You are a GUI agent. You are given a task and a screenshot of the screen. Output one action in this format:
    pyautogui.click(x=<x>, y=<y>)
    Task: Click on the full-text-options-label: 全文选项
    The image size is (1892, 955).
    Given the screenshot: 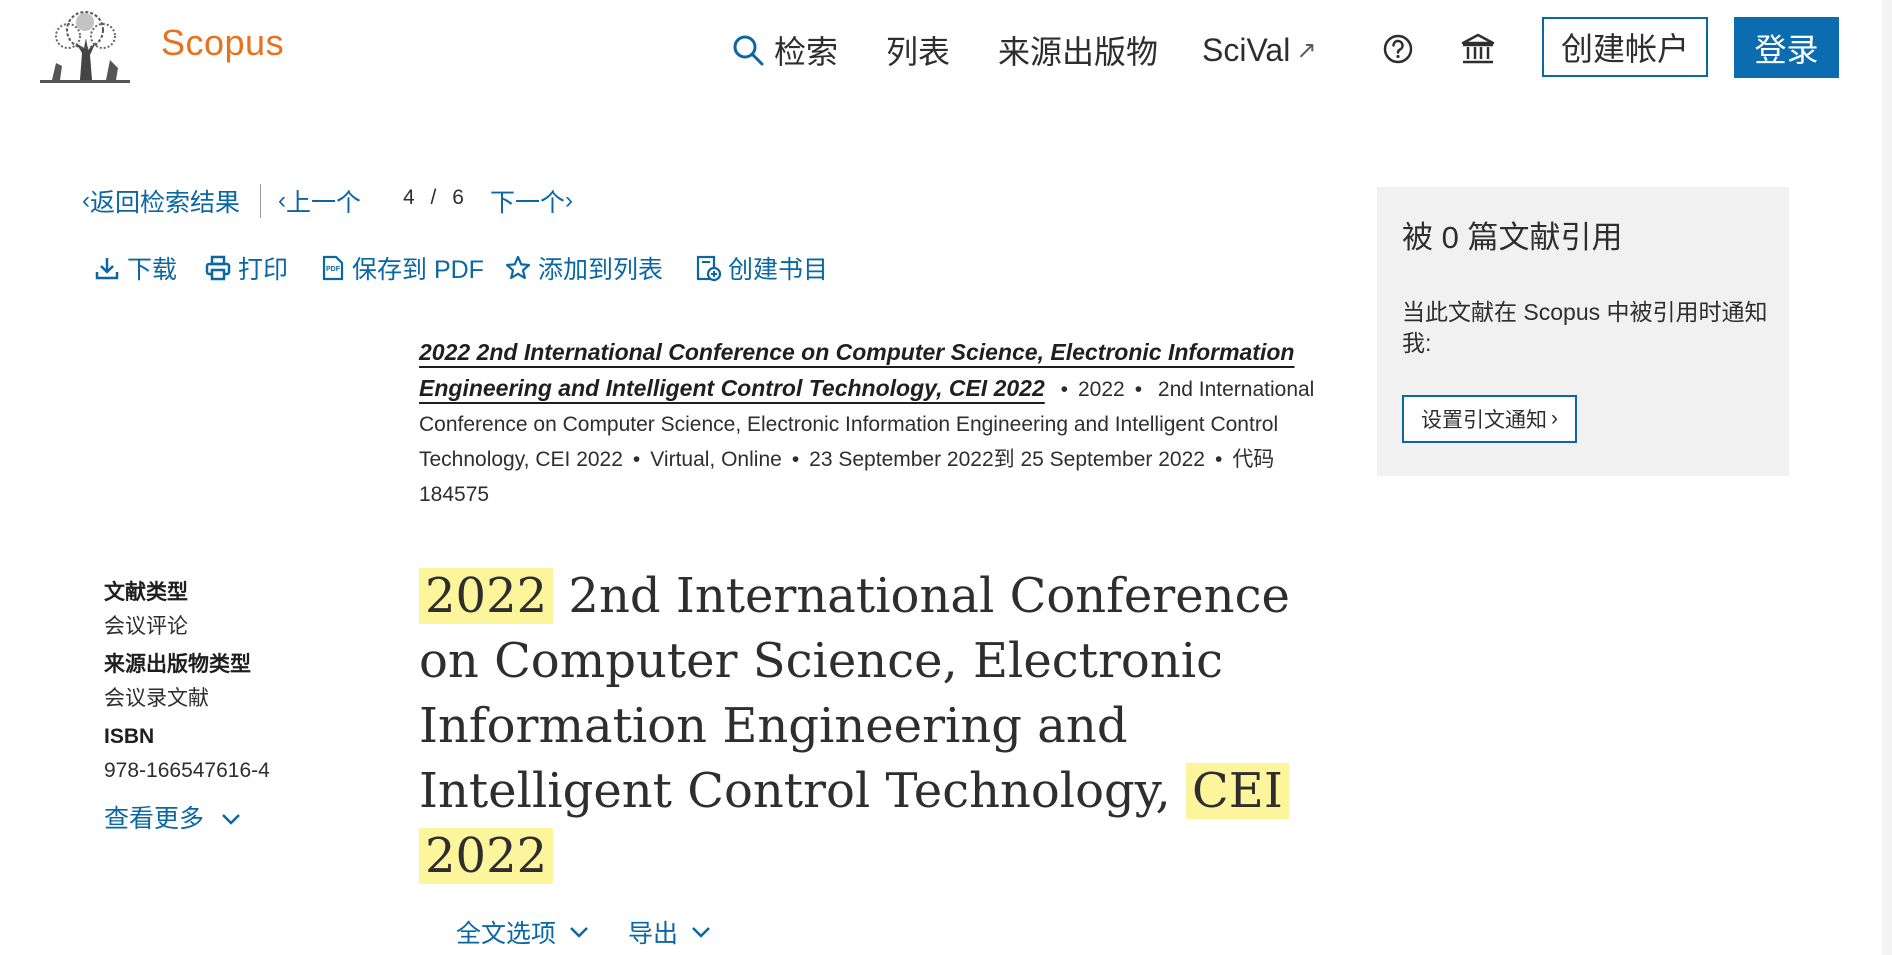 What is the action you would take?
    pyautogui.click(x=506, y=934)
    